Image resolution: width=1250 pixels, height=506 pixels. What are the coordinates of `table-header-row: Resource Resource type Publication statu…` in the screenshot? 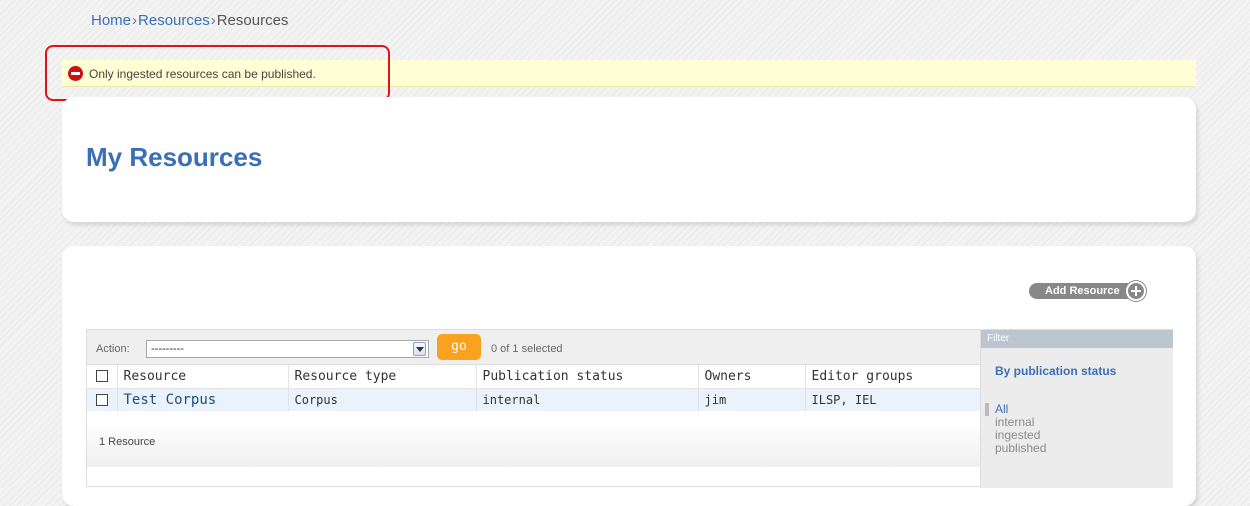 It's located at (533, 377).